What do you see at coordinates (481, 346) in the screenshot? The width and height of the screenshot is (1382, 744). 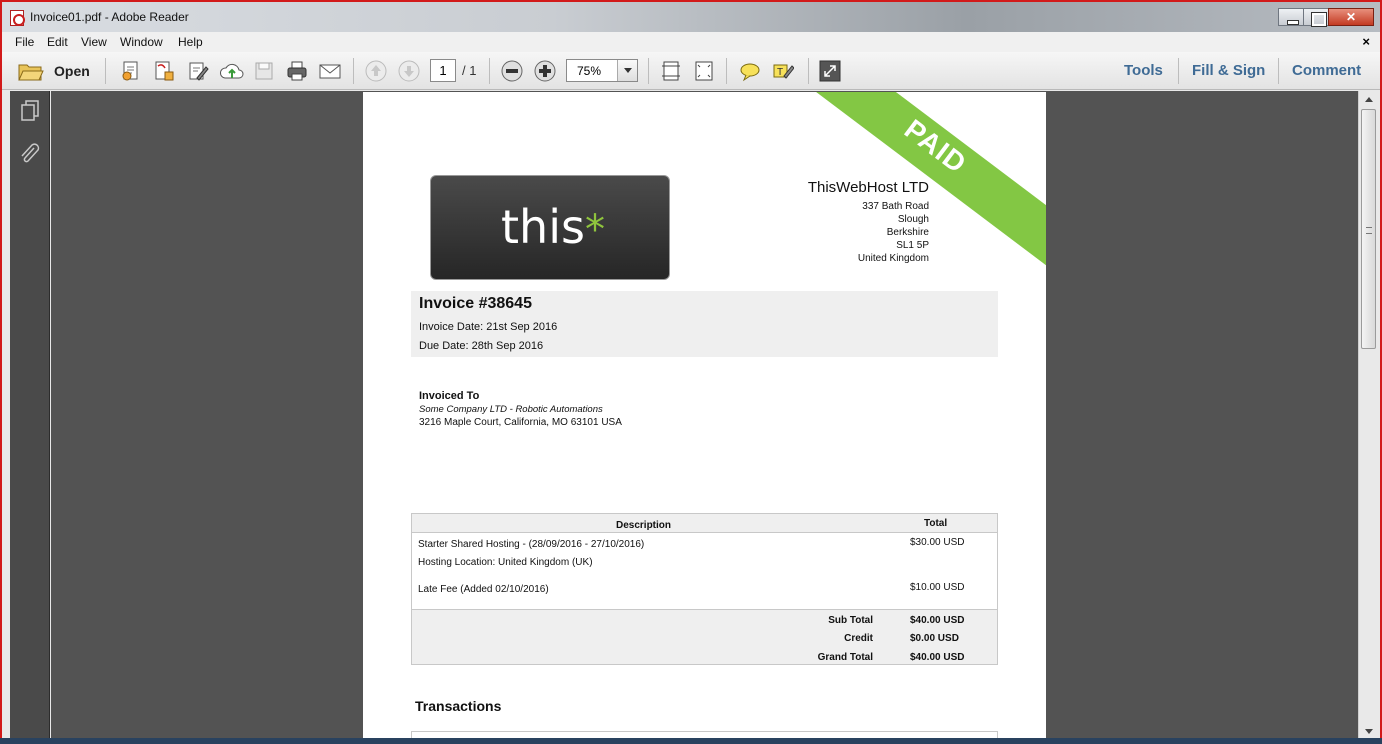 I see `due-date: Due Date: 28th Sep 2016` at bounding box center [481, 346].